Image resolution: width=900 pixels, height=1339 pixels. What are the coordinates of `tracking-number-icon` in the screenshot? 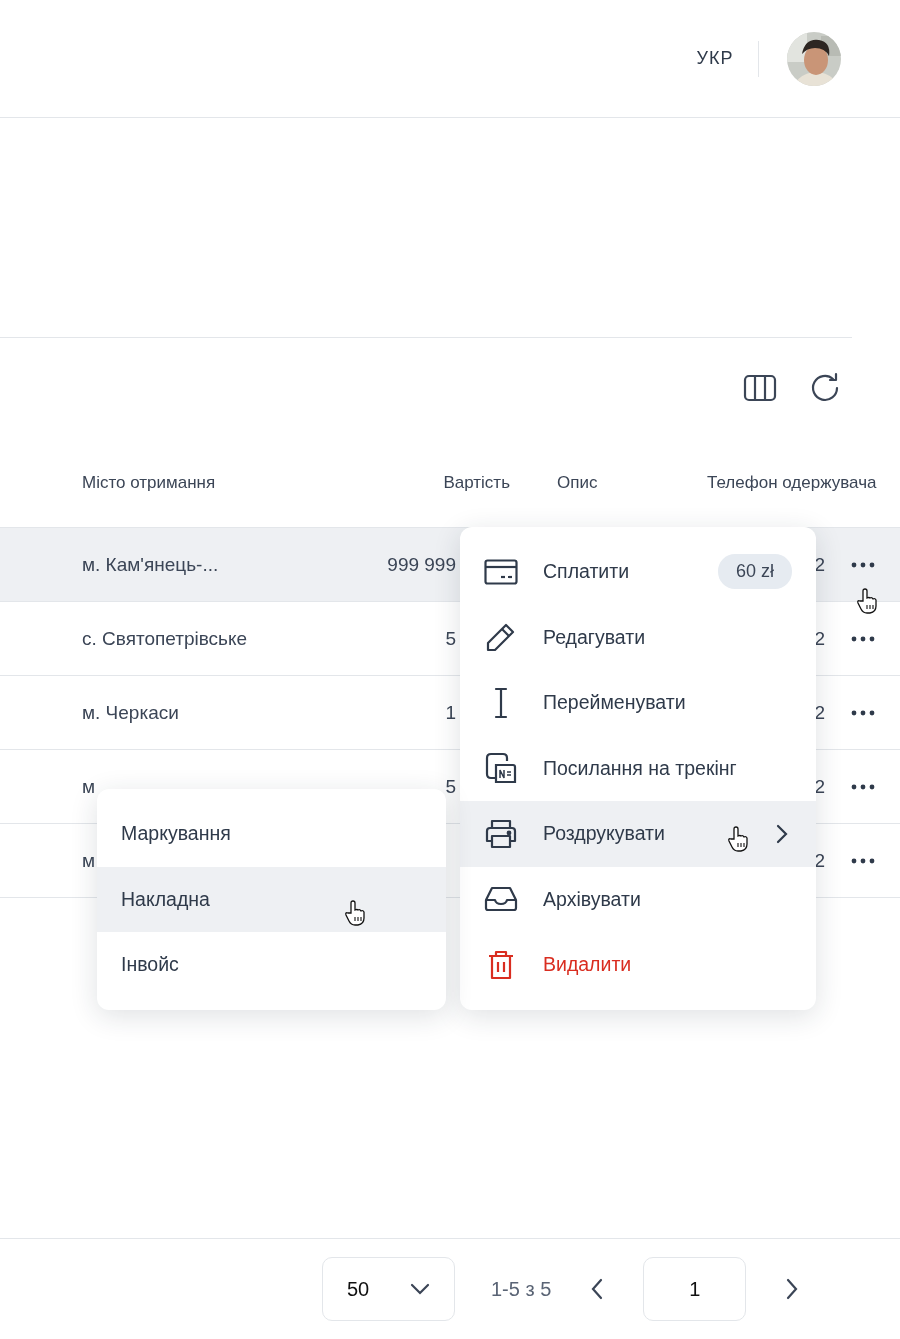 It's located at (501, 768).